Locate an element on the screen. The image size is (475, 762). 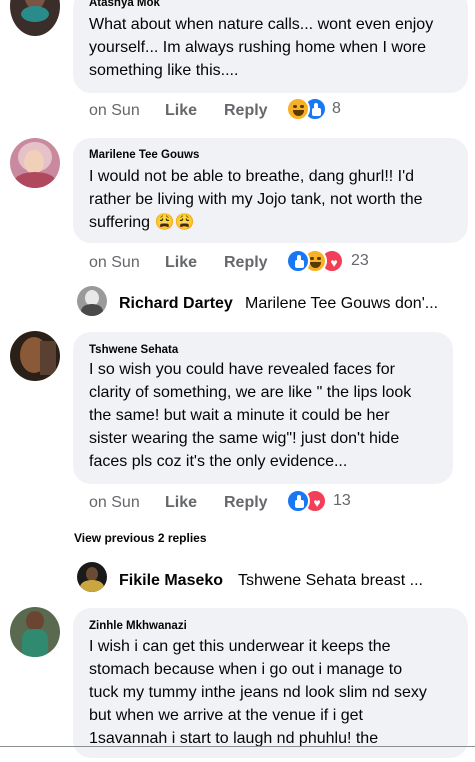
haha-icon is located at coordinates (298, 109).